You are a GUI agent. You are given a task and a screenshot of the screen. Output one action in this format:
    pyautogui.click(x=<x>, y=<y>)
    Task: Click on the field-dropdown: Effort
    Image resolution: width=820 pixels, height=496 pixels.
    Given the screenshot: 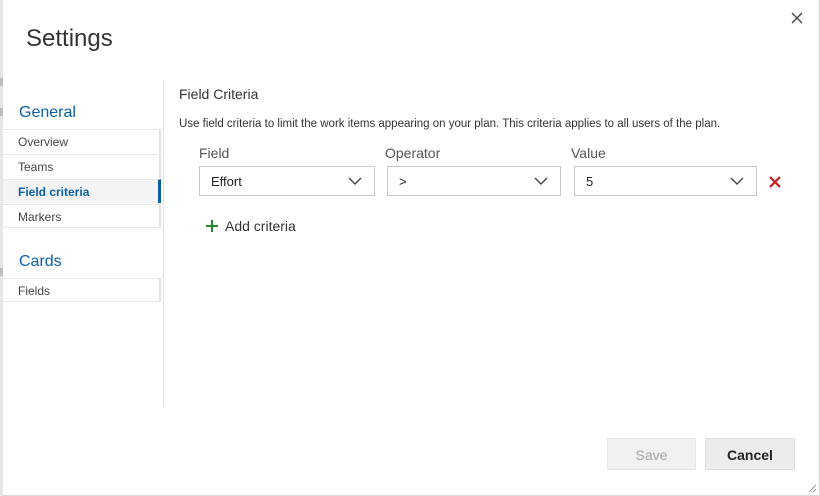 What is the action you would take?
    pyautogui.click(x=287, y=181)
    